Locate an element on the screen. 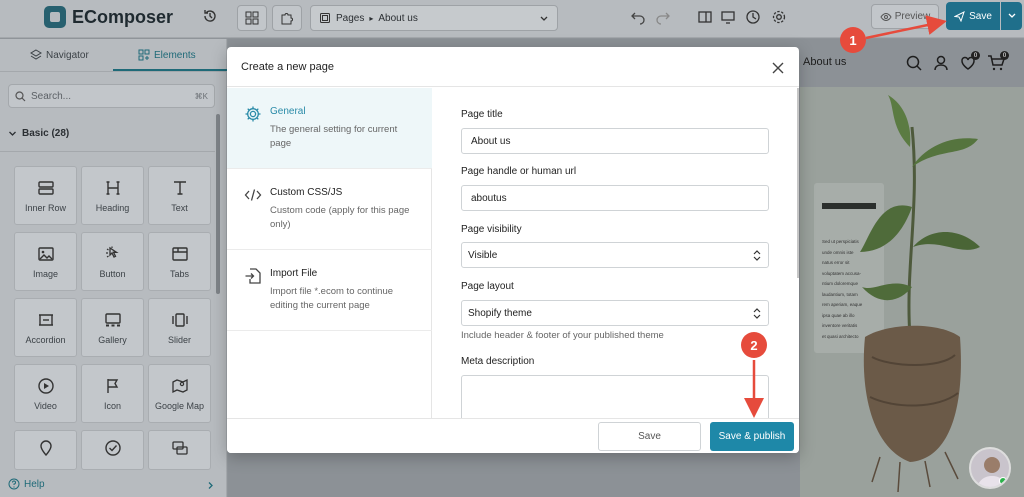  ecomposer-logo is located at coordinates (55, 17).